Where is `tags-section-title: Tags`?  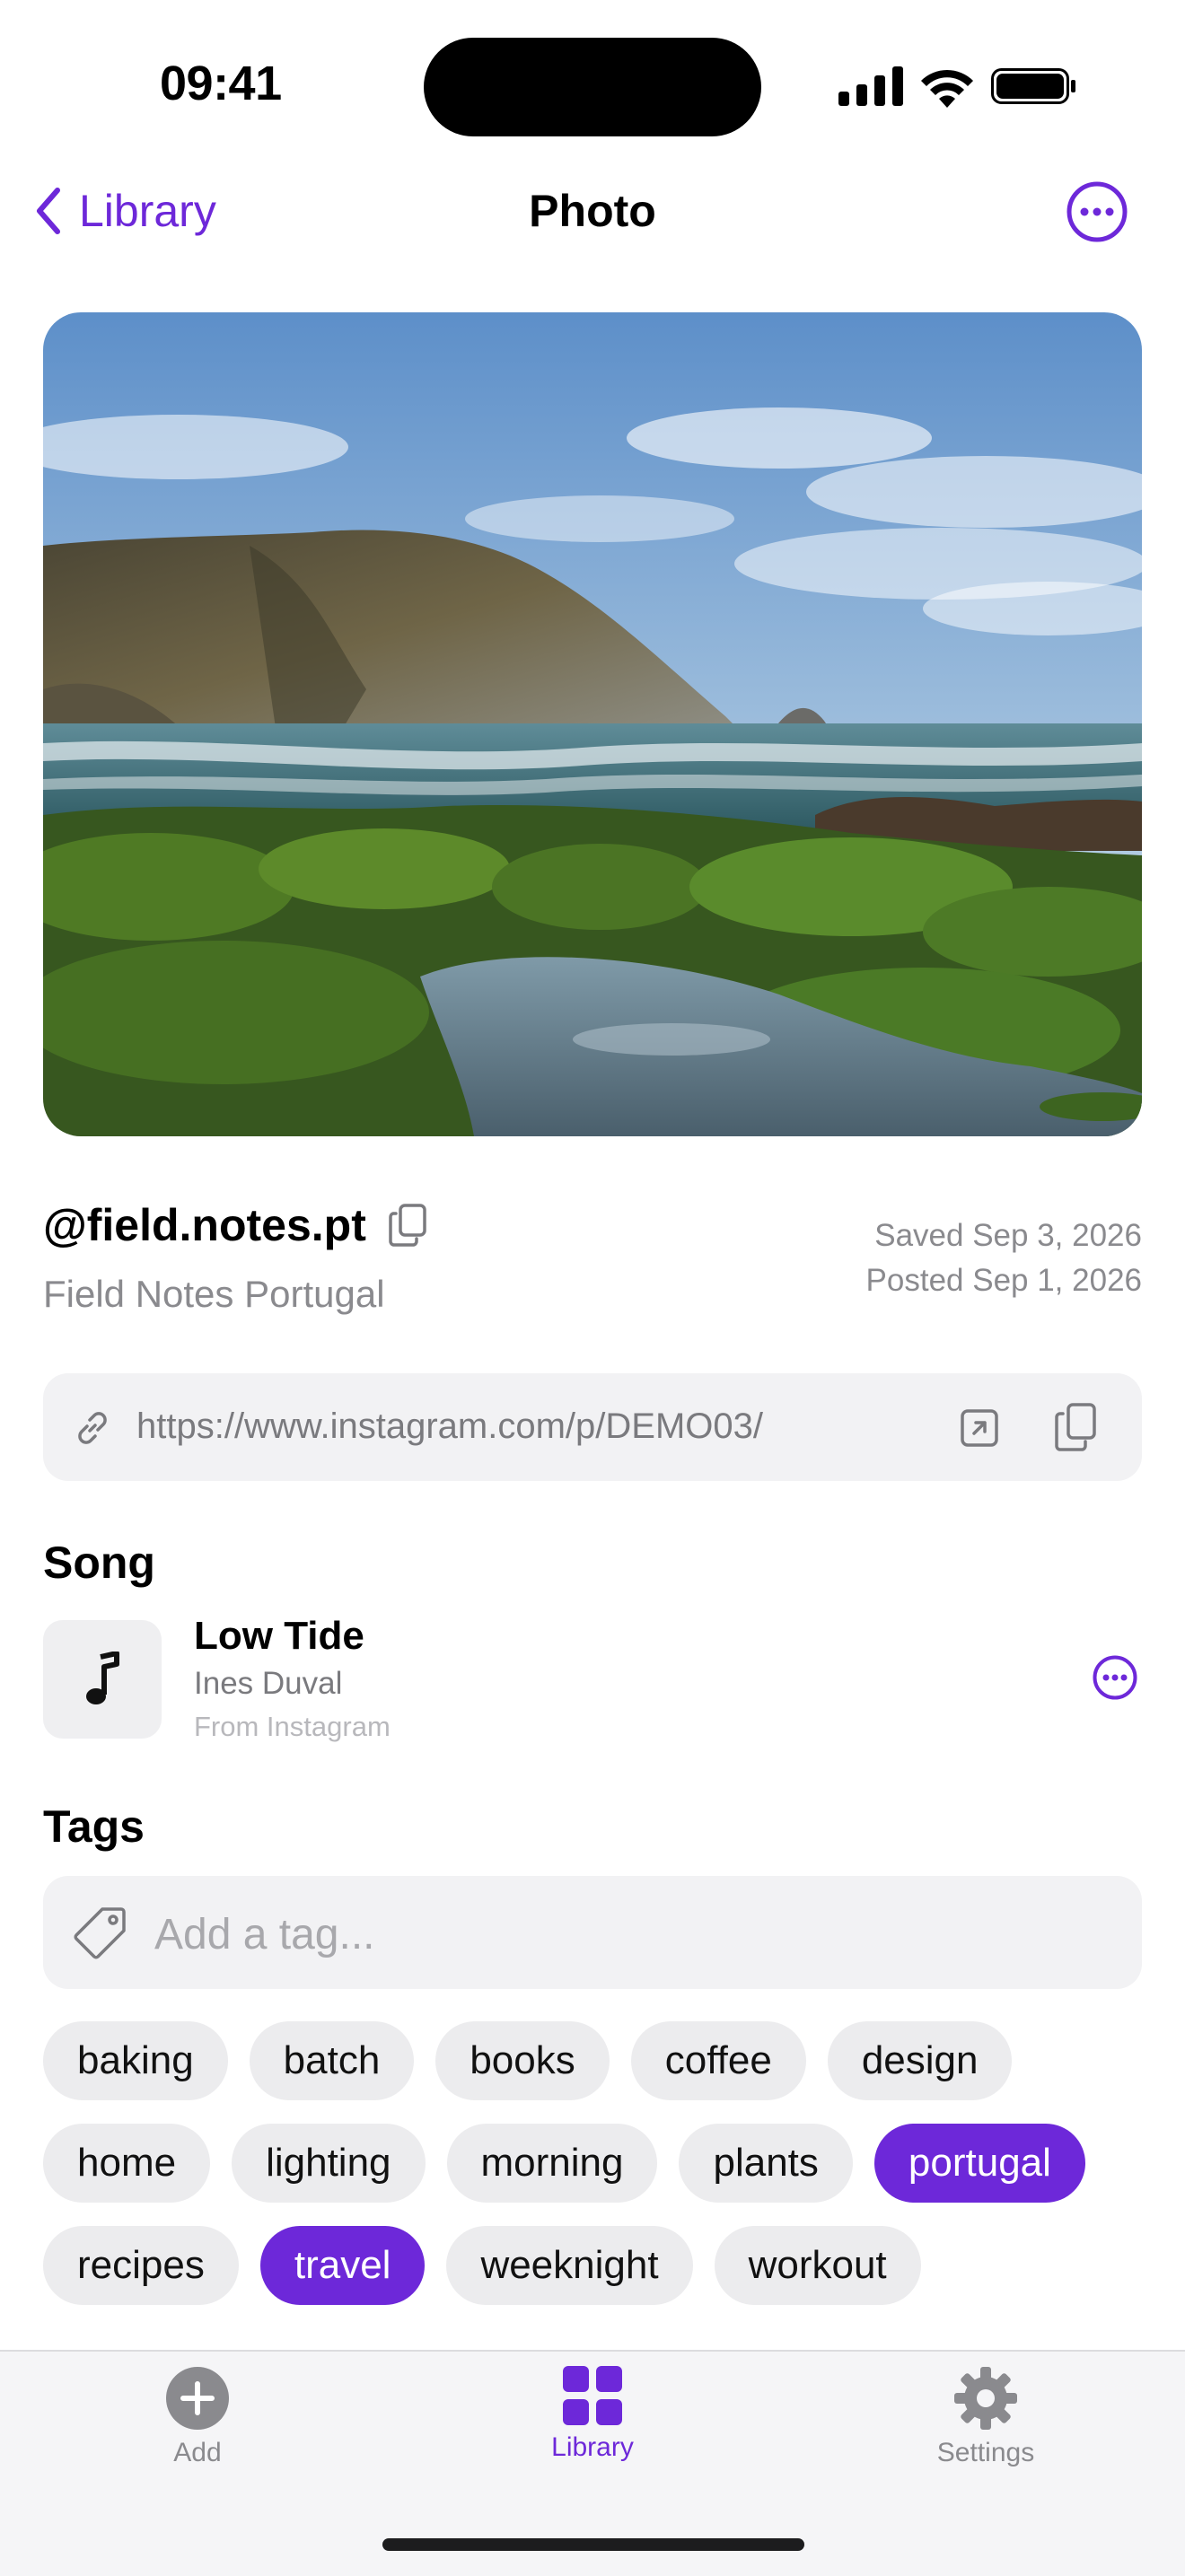
tags-section-title: Tags is located at coordinates (94, 1826).